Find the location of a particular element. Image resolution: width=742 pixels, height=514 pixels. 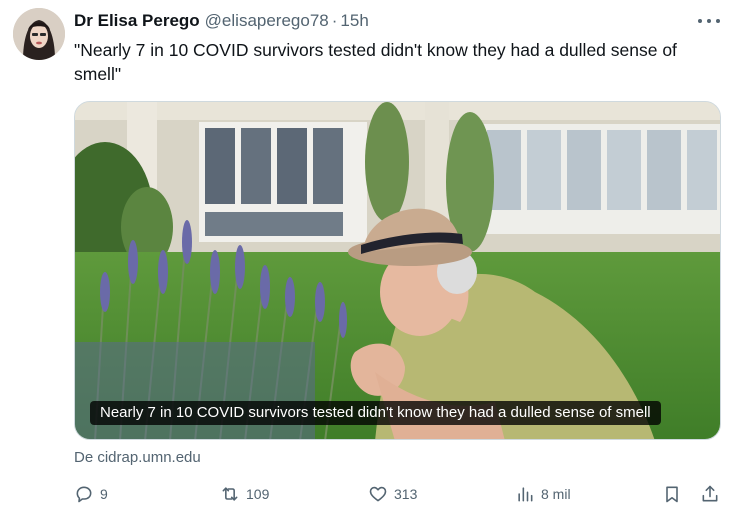

link-source: De cidrap.umn.edu is located at coordinates (137, 457).